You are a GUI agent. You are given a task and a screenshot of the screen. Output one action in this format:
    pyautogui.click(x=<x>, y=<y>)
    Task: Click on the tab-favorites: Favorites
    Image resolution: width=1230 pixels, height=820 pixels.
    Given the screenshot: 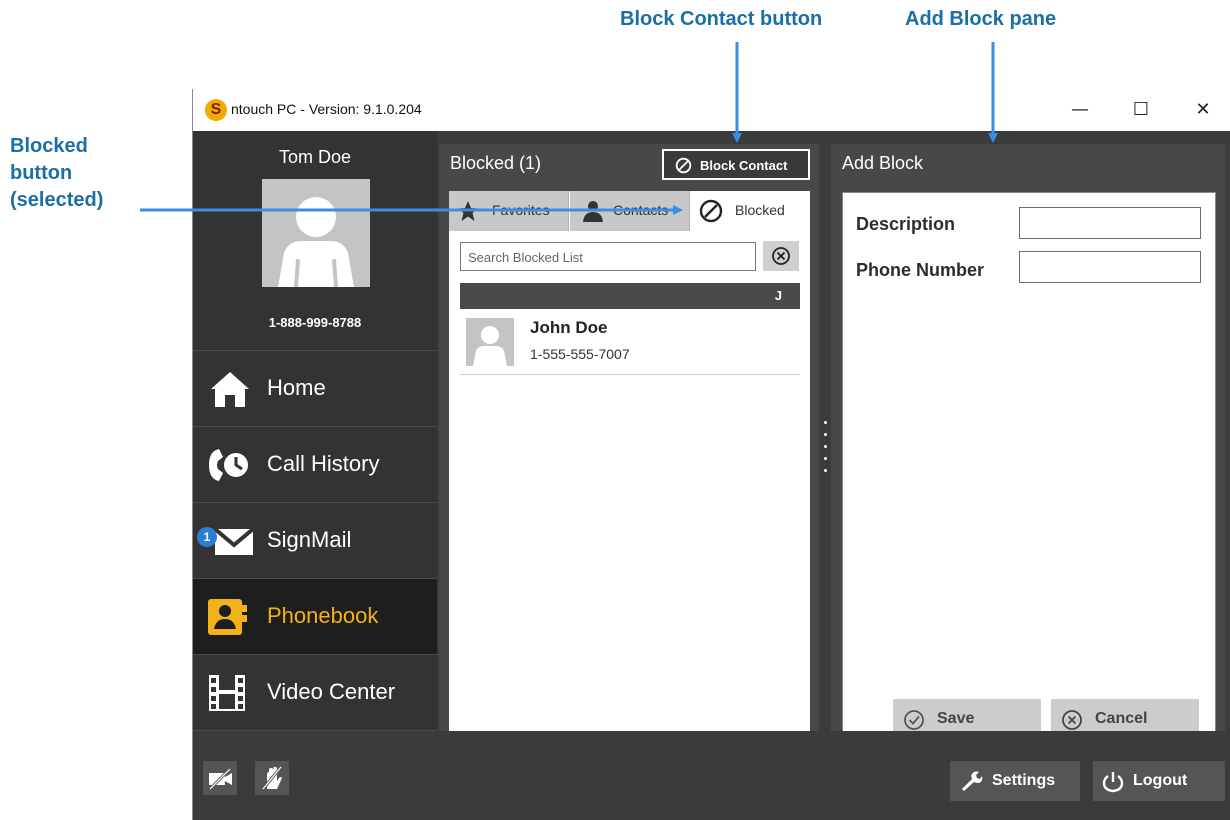 What is the action you would take?
    pyautogui.click(x=509, y=211)
    